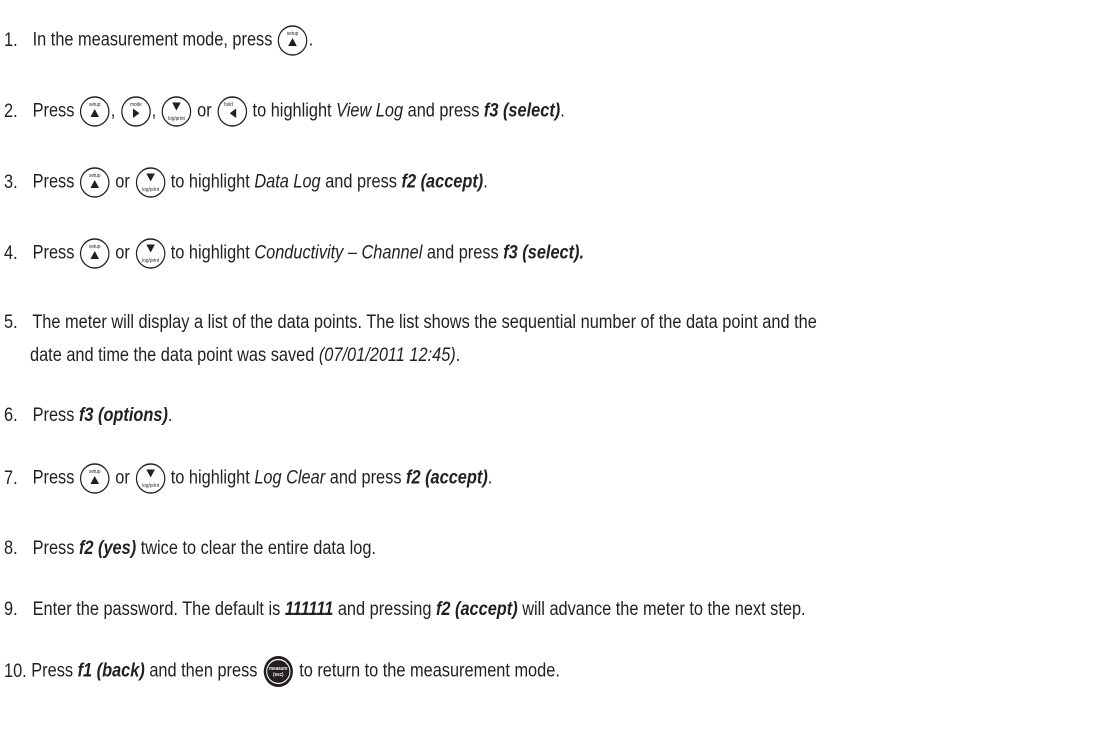 This screenshot has width=1120, height=743. What do you see at coordinates (544, 253) in the screenshot?
I see `soft-key-action: f3 (select).` at bounding box center [544, 253].